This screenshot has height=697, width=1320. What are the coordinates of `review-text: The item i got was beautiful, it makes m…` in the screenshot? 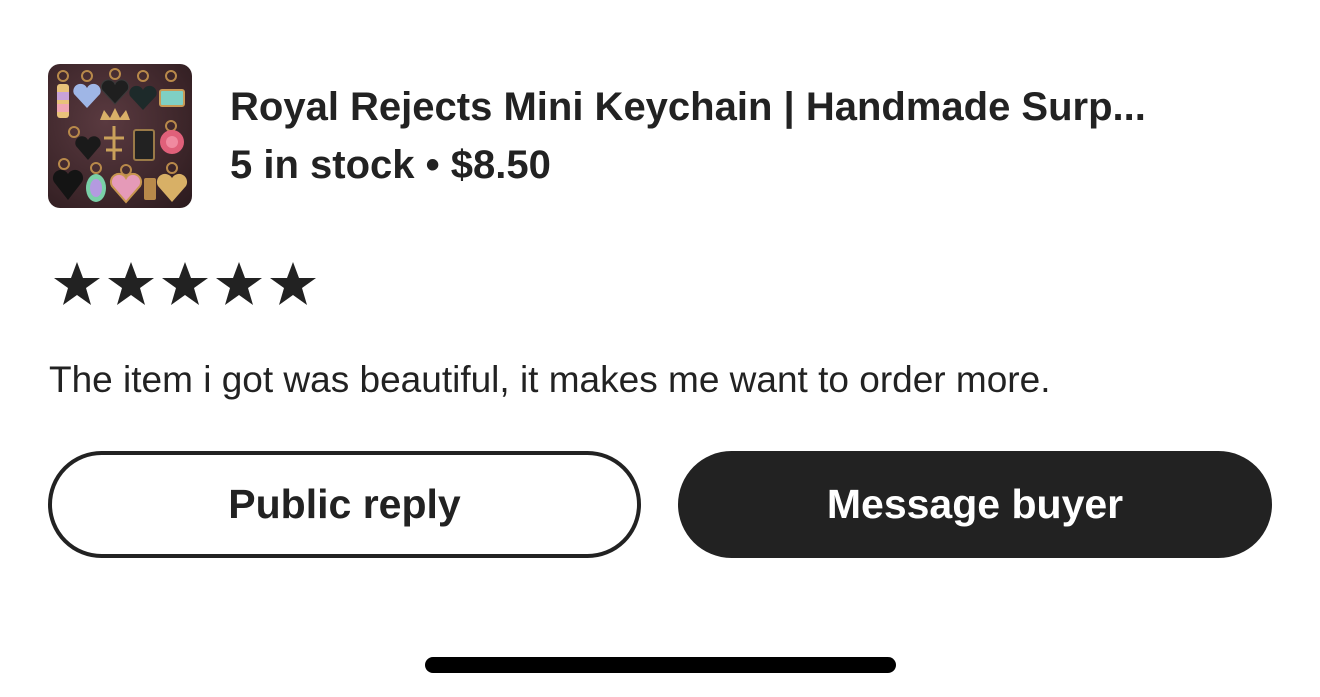 It's located at (550, 379).